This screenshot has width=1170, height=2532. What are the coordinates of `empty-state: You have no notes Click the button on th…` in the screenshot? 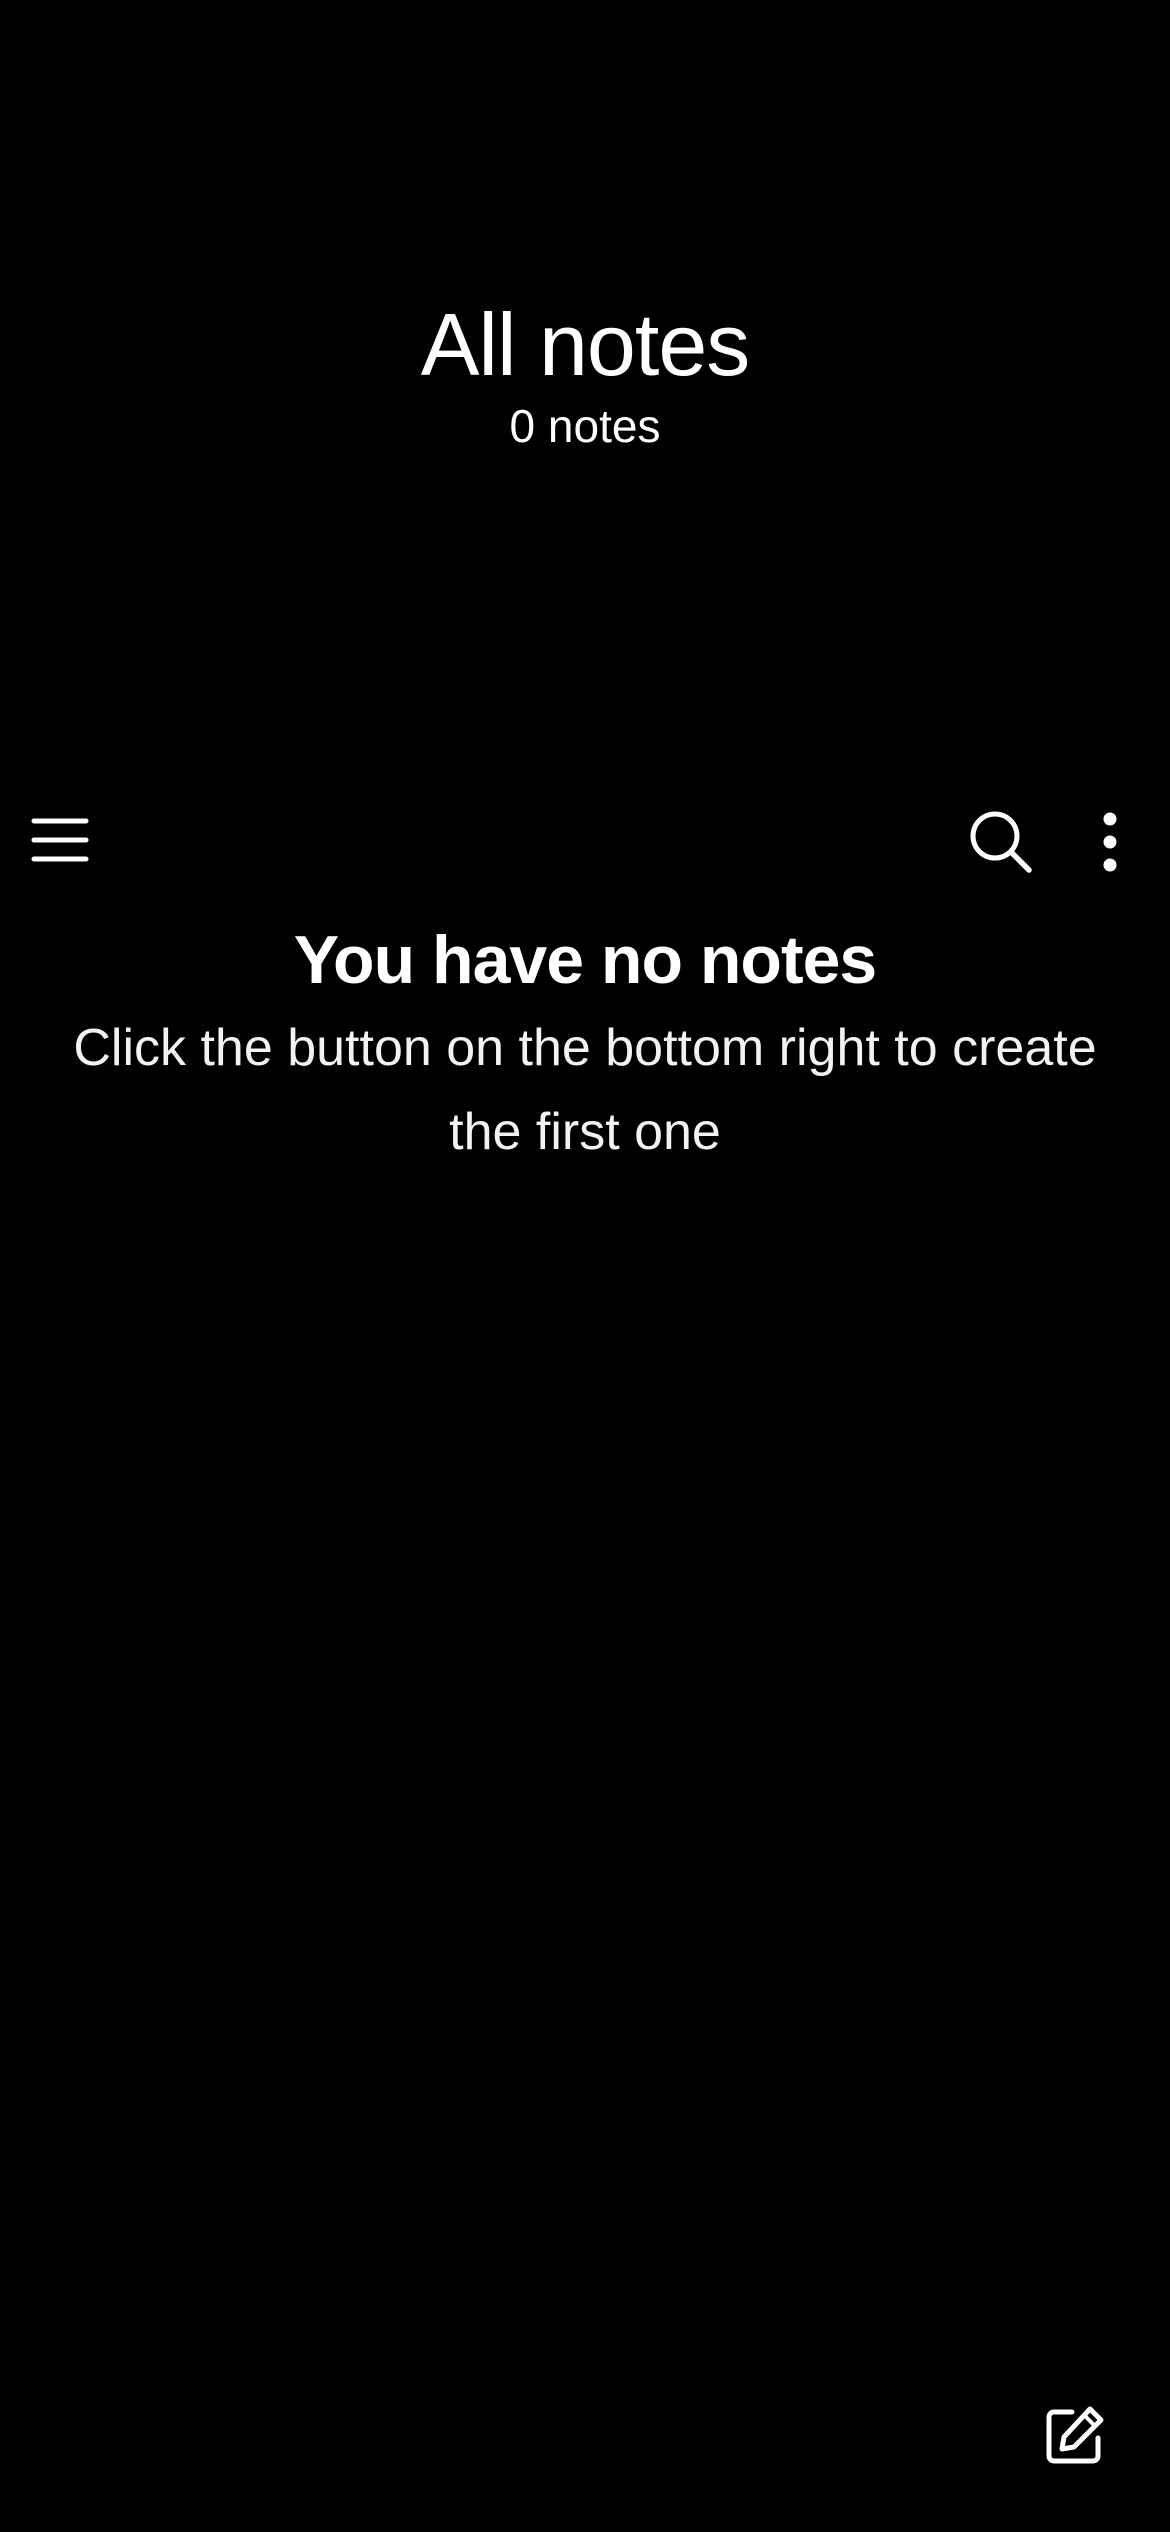 It's located at (585, 1046).